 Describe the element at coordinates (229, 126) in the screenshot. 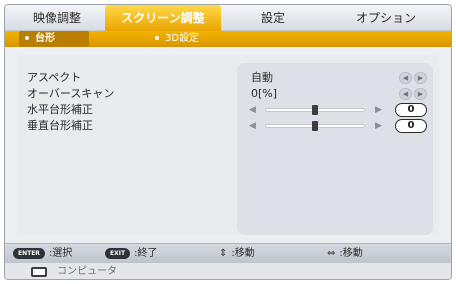

I see `row-vertical-keystone: 垂直台形補正 ◀ ▶ 0` at that location.